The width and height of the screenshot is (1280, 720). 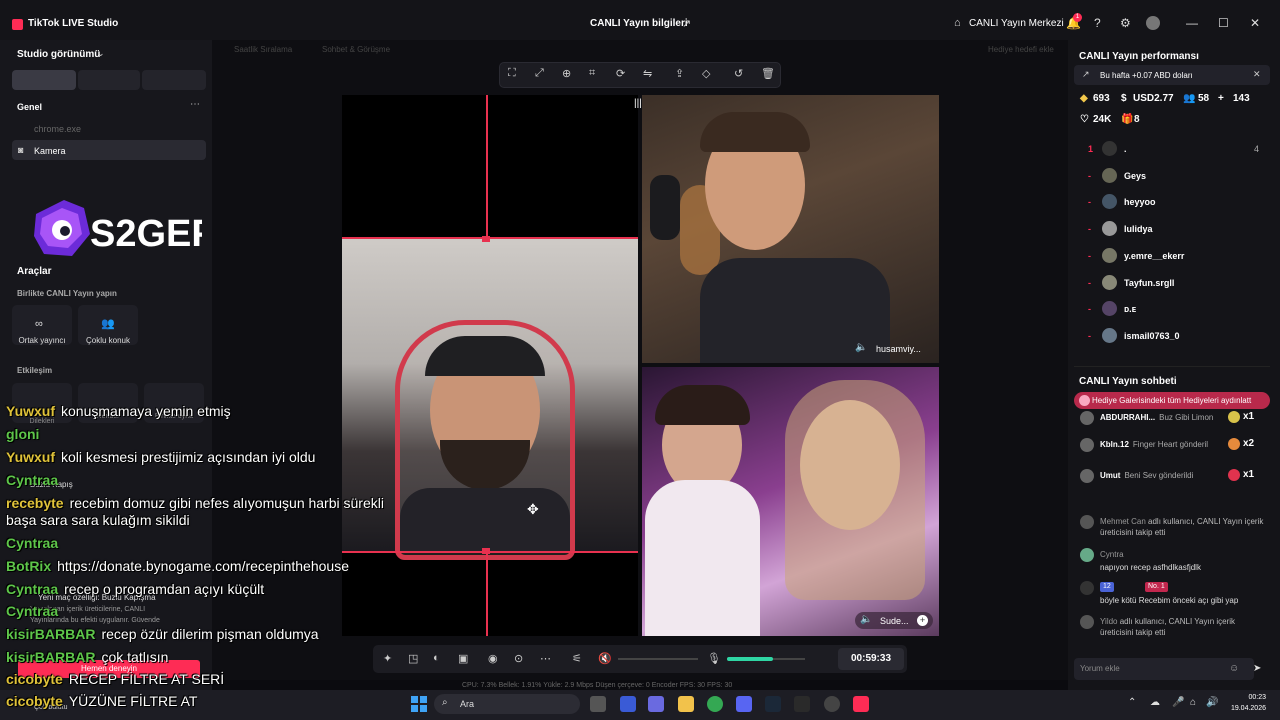 What do you see at coordinates (714, 658) in the screenshot?
I see `microphone-icon: 🎙` at bounding box center [714, 658].